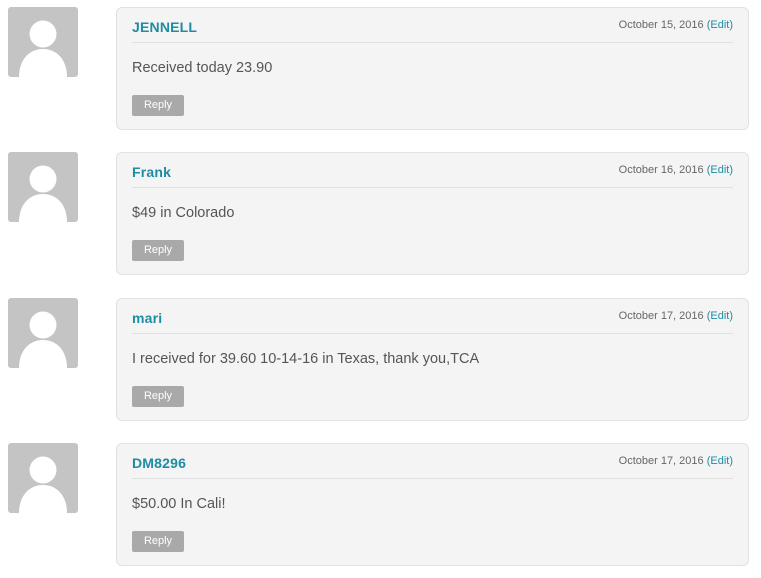 This screenshot has width=761, height=578. What do you see at coordinates (147, 318) in the screenshot?
I see `comment-author-link: mari` at bounding box center [147, 318].